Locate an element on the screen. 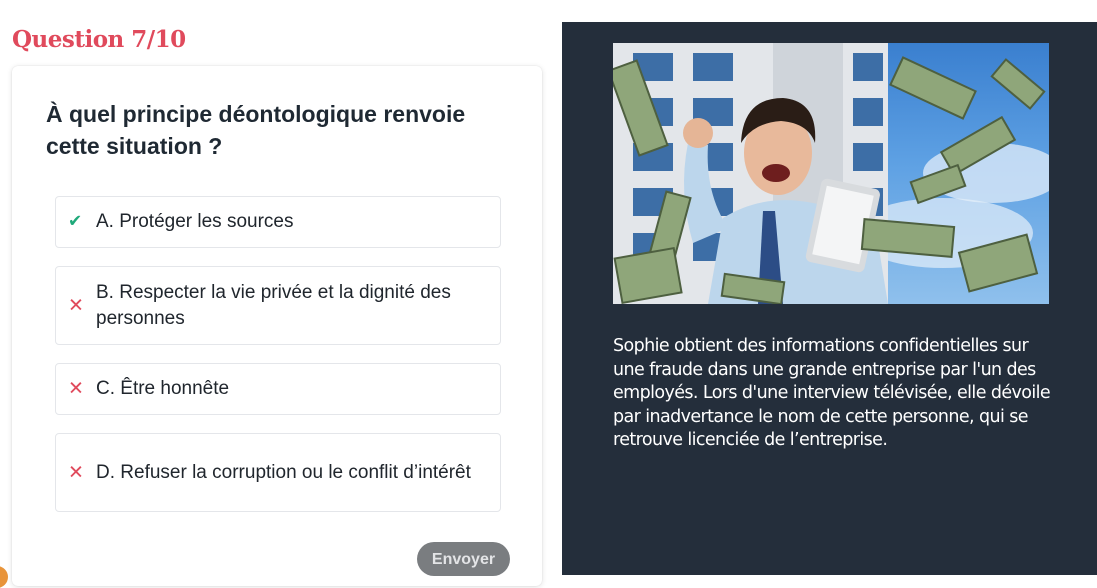 This screenshot has width=1097, height=588. question-counter: Question 7/10 is located at coordinates (99, 39).